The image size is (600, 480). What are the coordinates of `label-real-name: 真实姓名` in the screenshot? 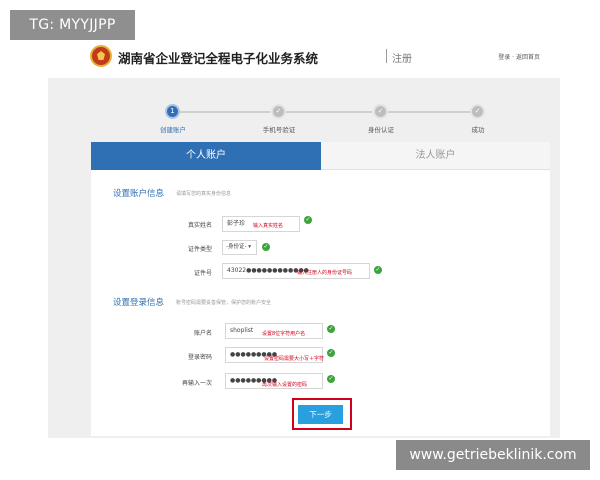 It's located at (199, 225).